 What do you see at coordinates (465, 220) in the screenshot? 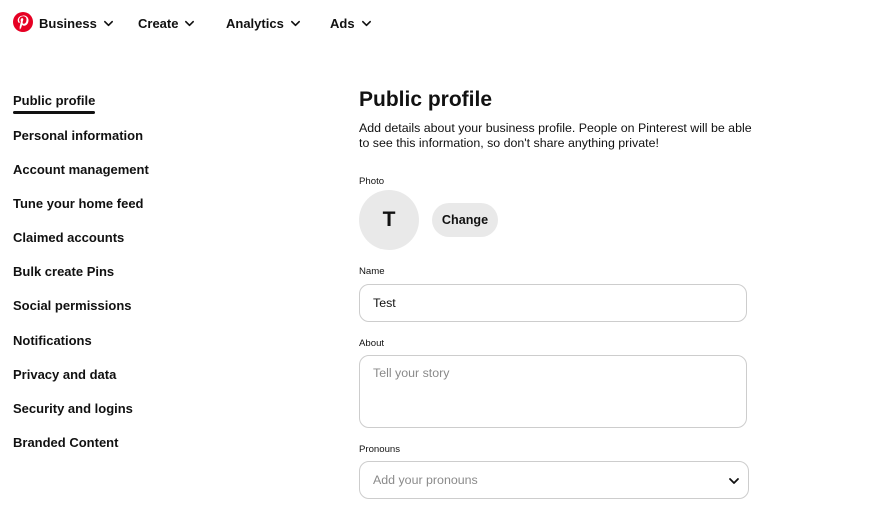
I see `change-photo-button: Change` at bounding box center [465, 220].